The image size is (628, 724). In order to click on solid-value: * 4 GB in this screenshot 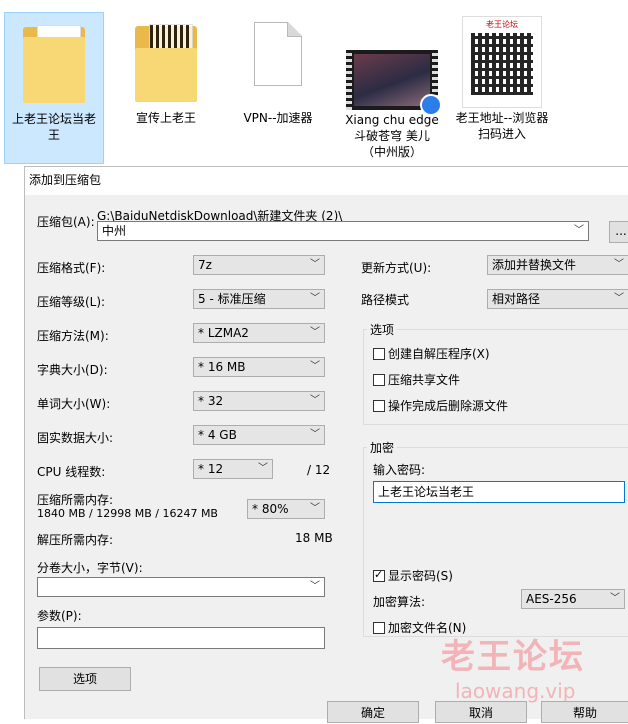, I will do `click(217, 435)`.